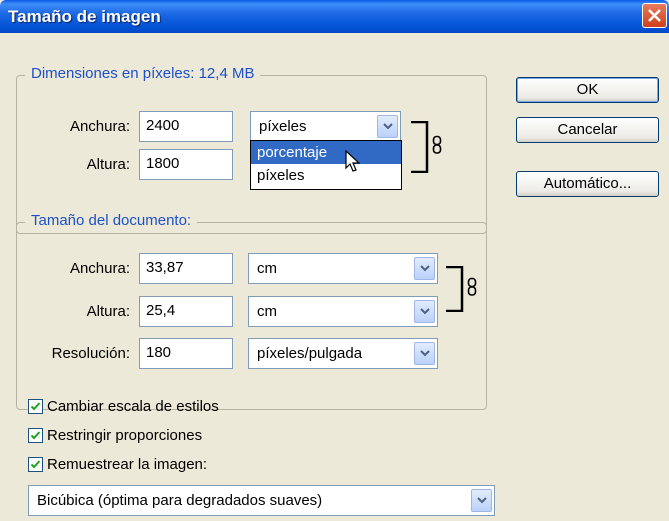 The height and width of the screenshot is (521, 669). I want to click on resample-checkbox: Remuestrear la imagen:, so click(117, 464).